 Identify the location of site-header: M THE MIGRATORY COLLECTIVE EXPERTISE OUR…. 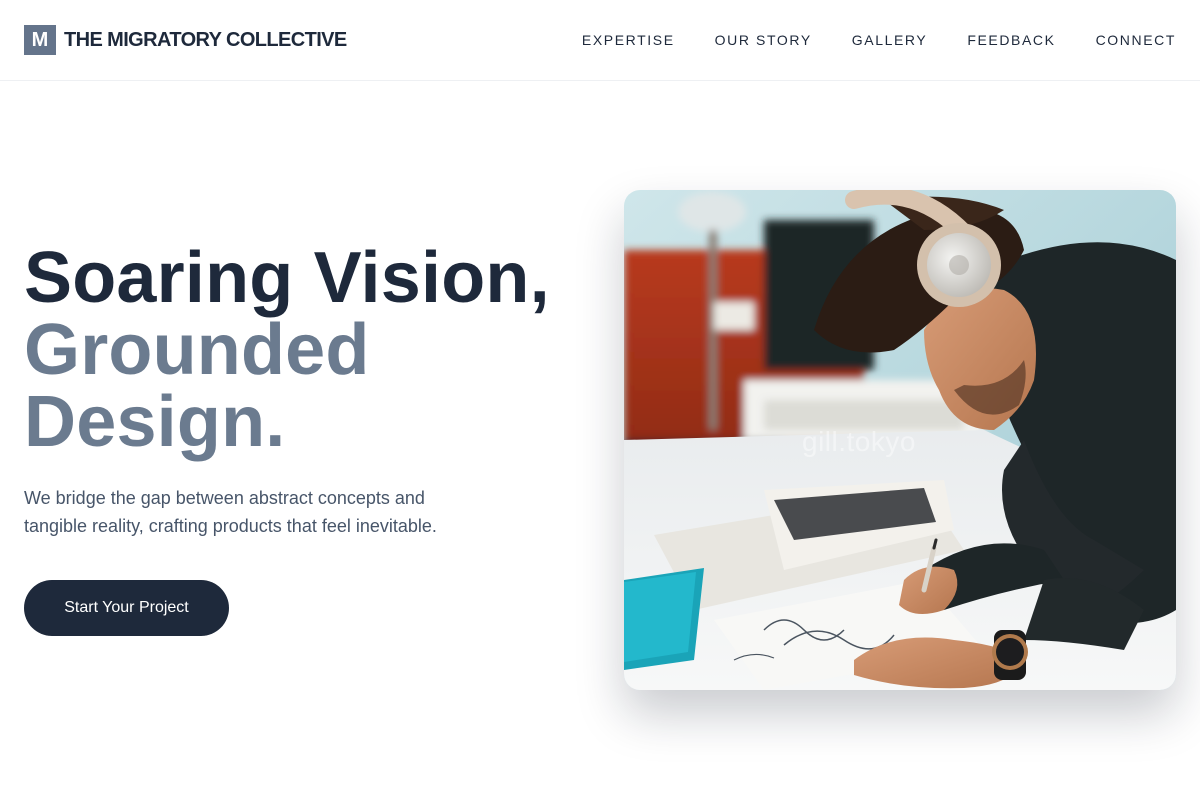
(600, 40).